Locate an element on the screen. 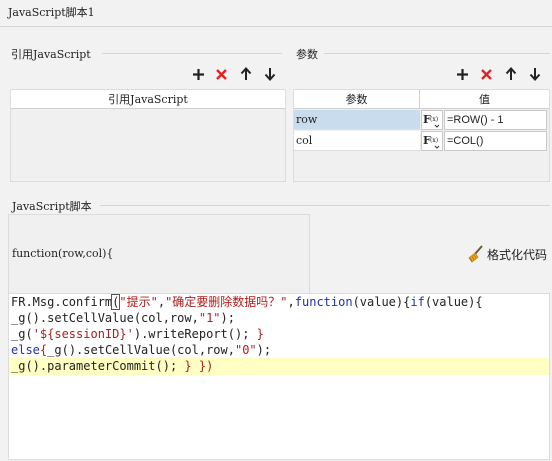  script-section-label: JavaScript脚本 is located at coordinates (52, 206).